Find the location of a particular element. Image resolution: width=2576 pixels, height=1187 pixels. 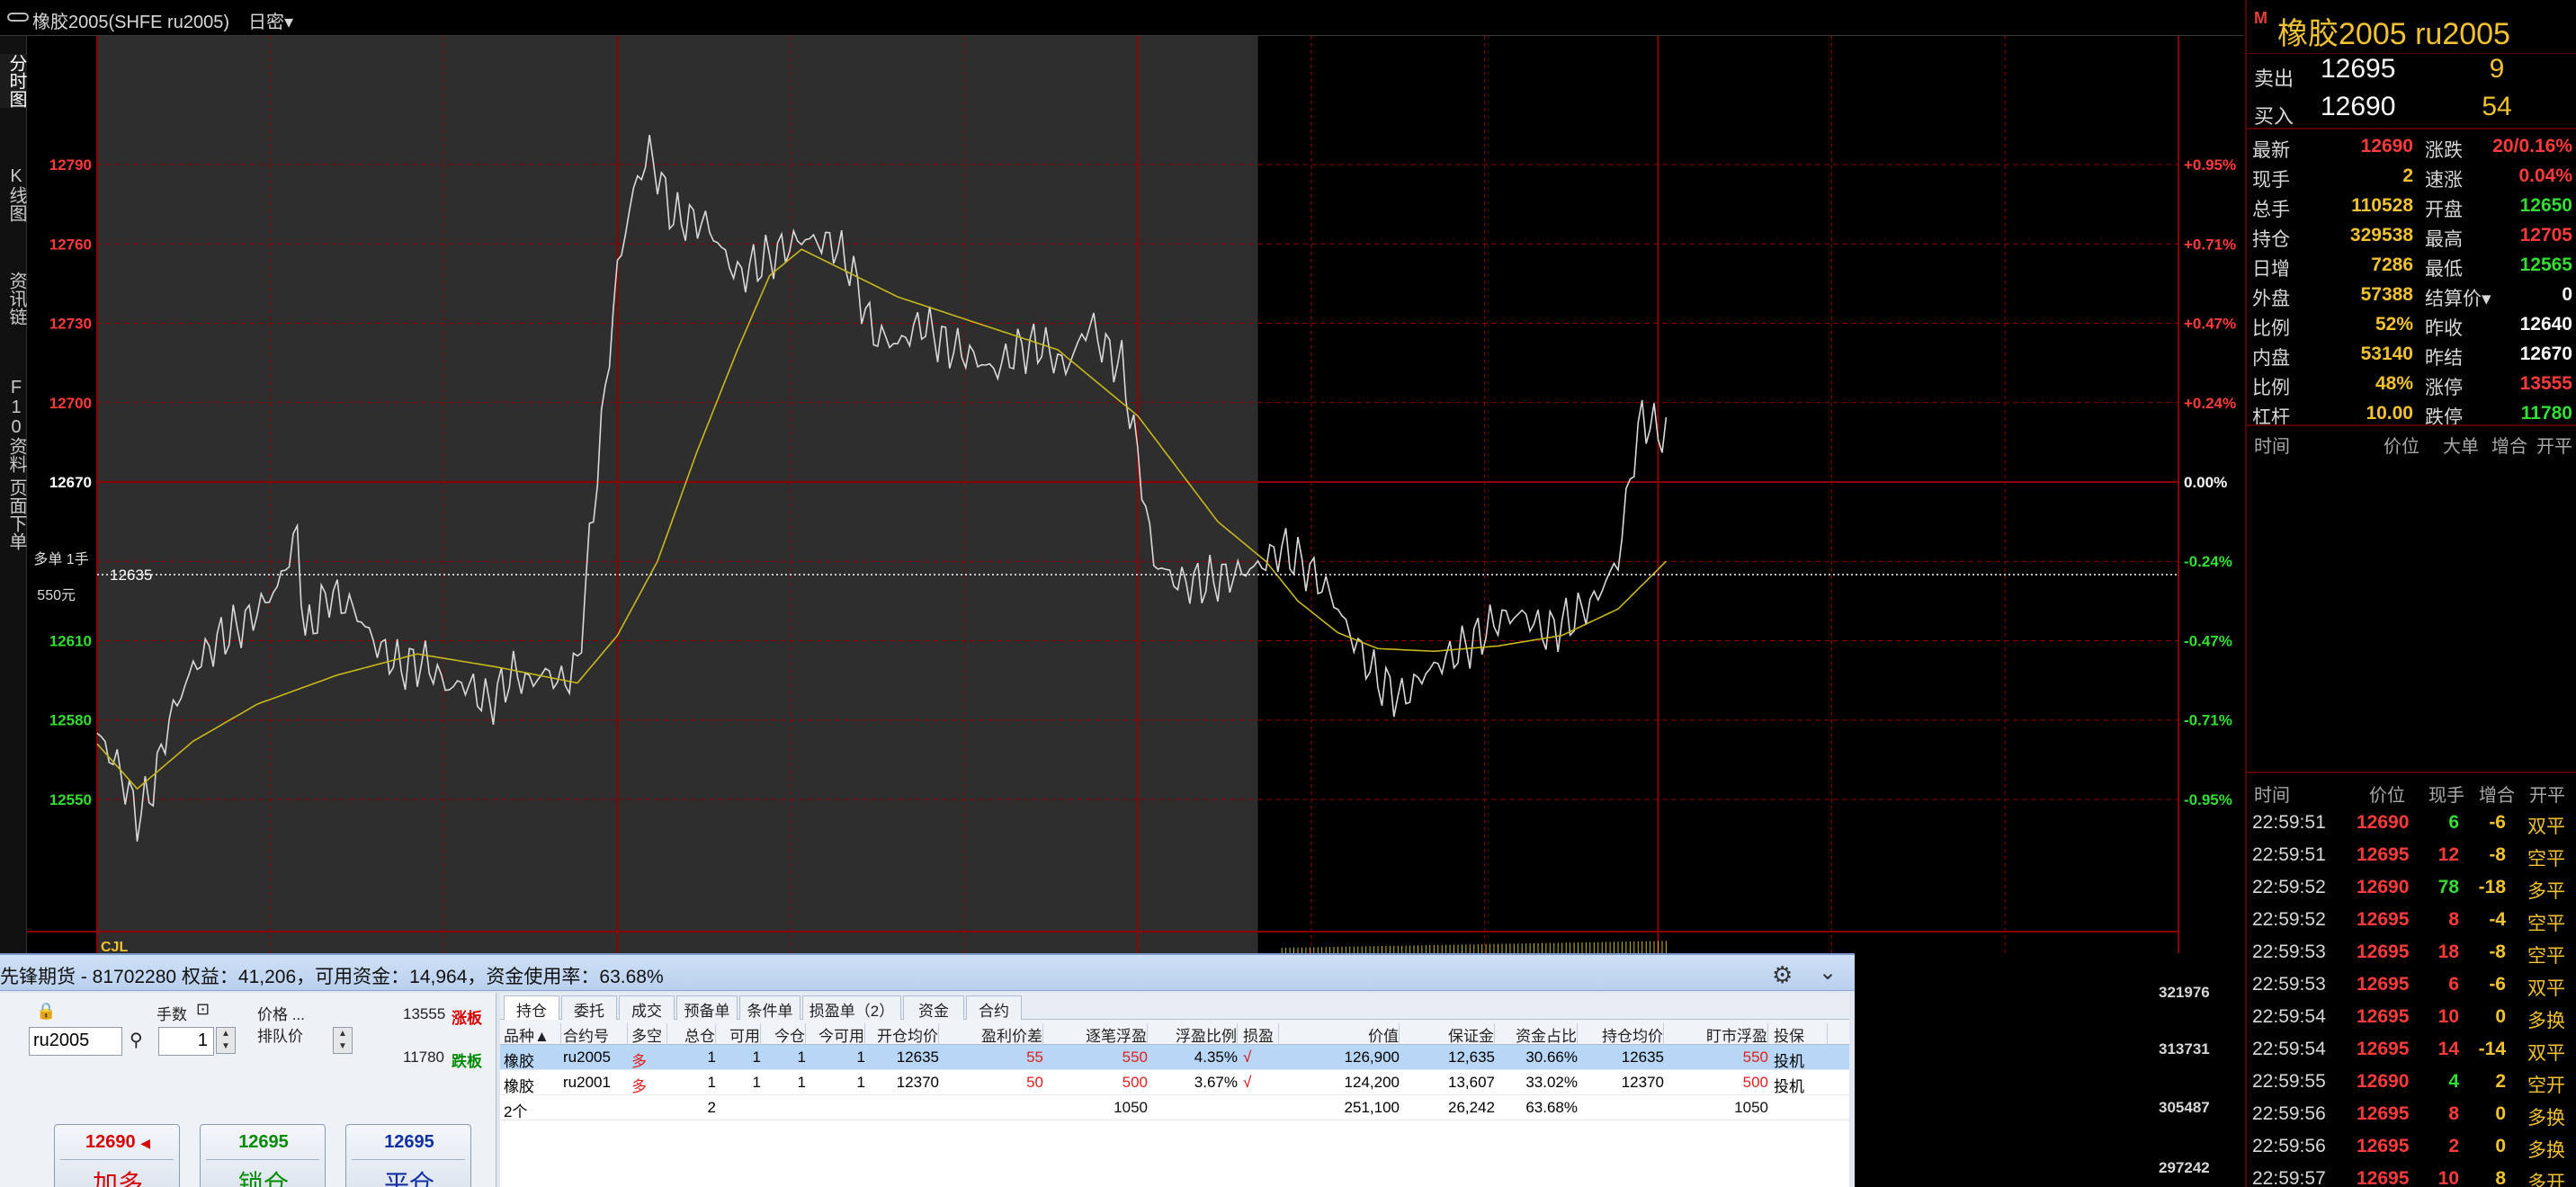

gear-icon: ⚙ is located at coordinates (1782, 975).